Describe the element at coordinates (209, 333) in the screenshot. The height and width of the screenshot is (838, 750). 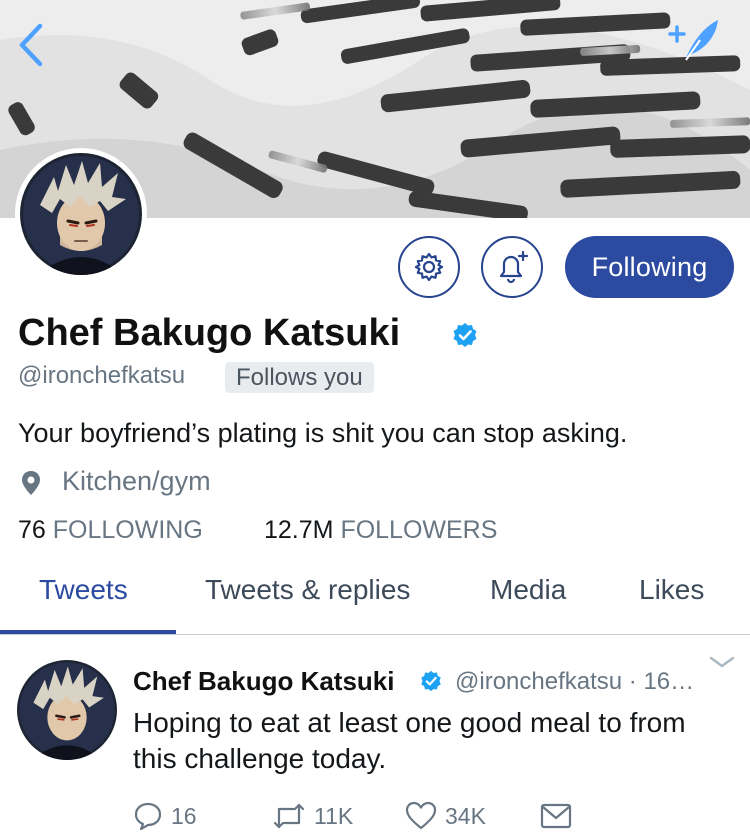
I see `profile-display-name: Chef Bakugo Katsuki` at that location.